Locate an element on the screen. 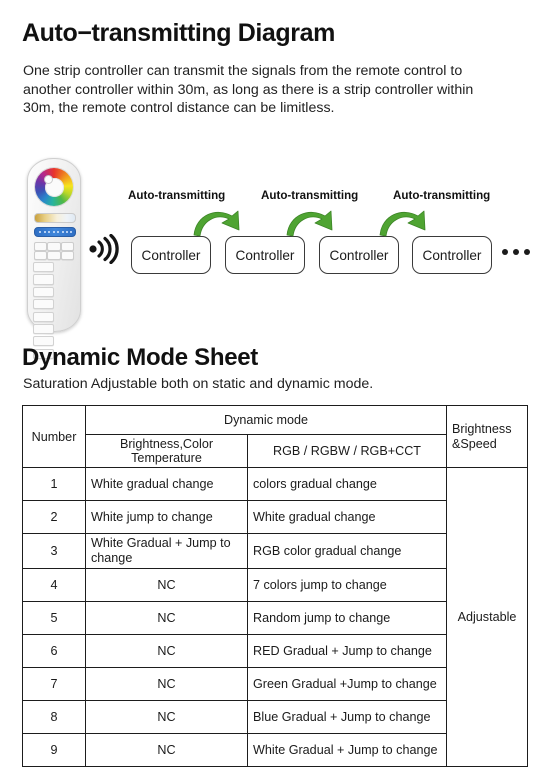  row-number: 7 is located at coordinates (54, 684).